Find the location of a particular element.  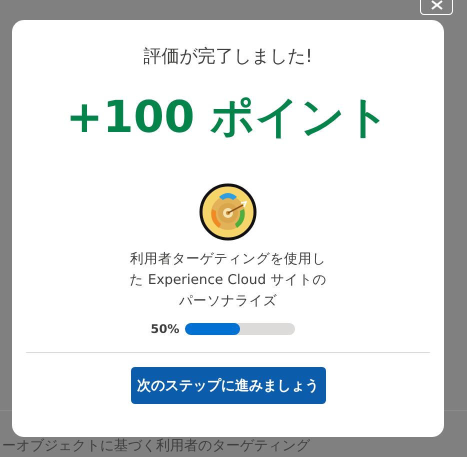

points-text: +100 ポイント is located at coordinates (228, 118).